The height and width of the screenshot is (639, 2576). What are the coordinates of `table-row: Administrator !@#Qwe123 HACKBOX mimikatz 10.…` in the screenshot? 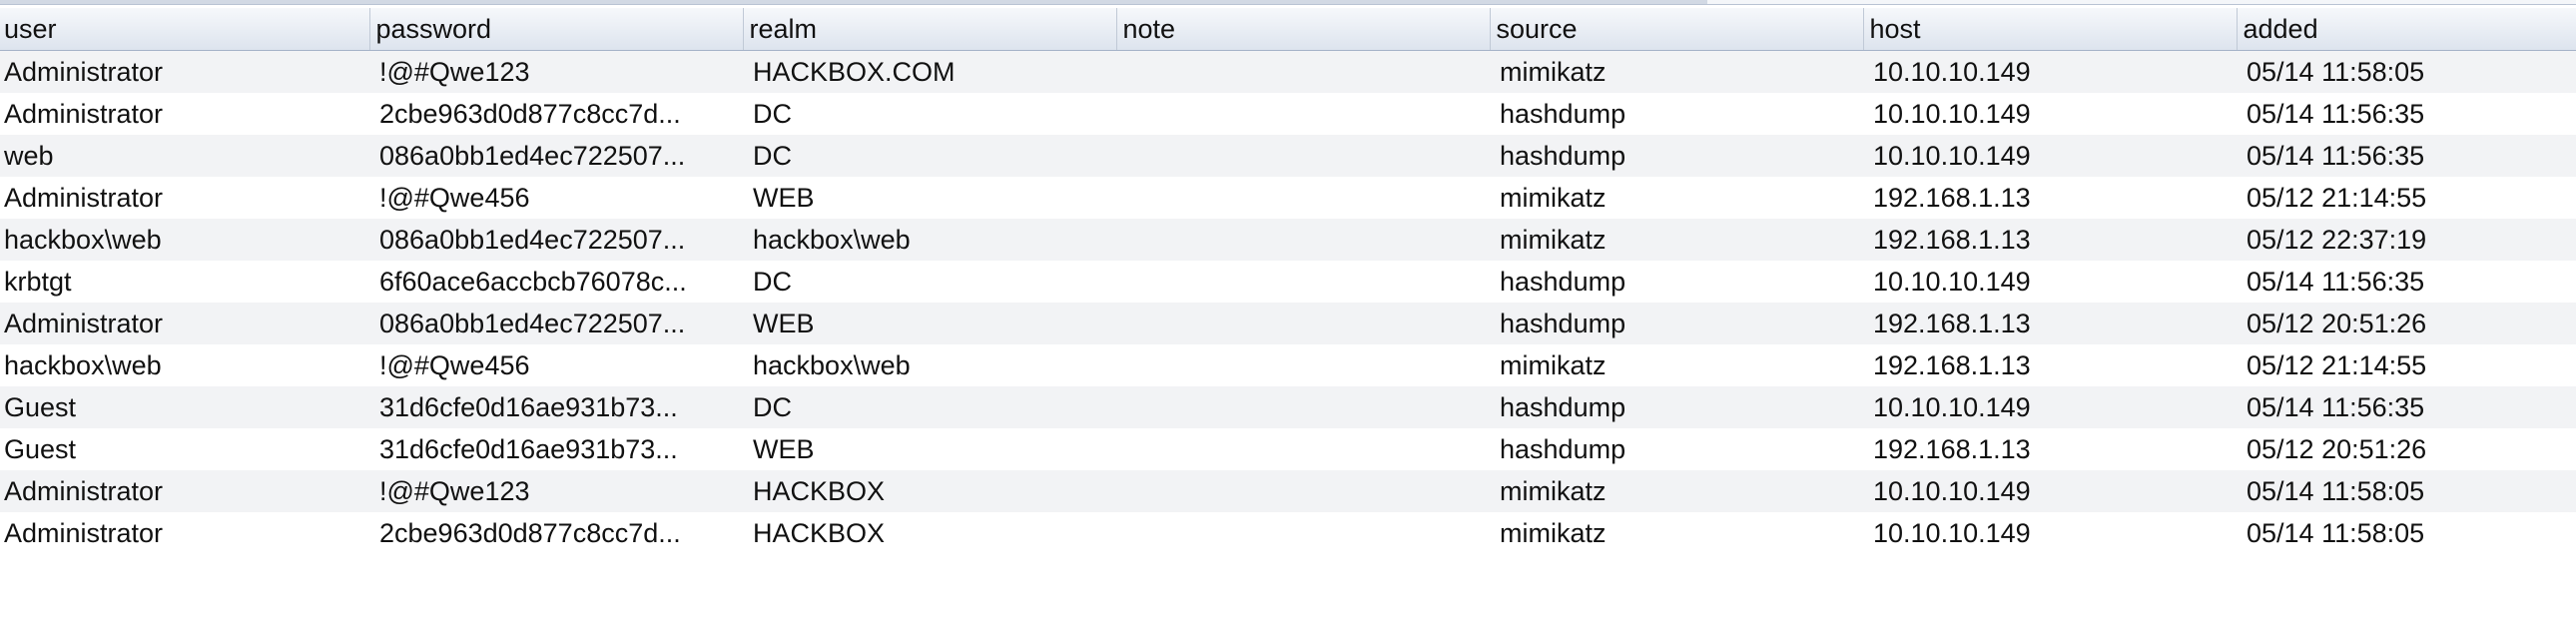 It's located at (1288, 491).